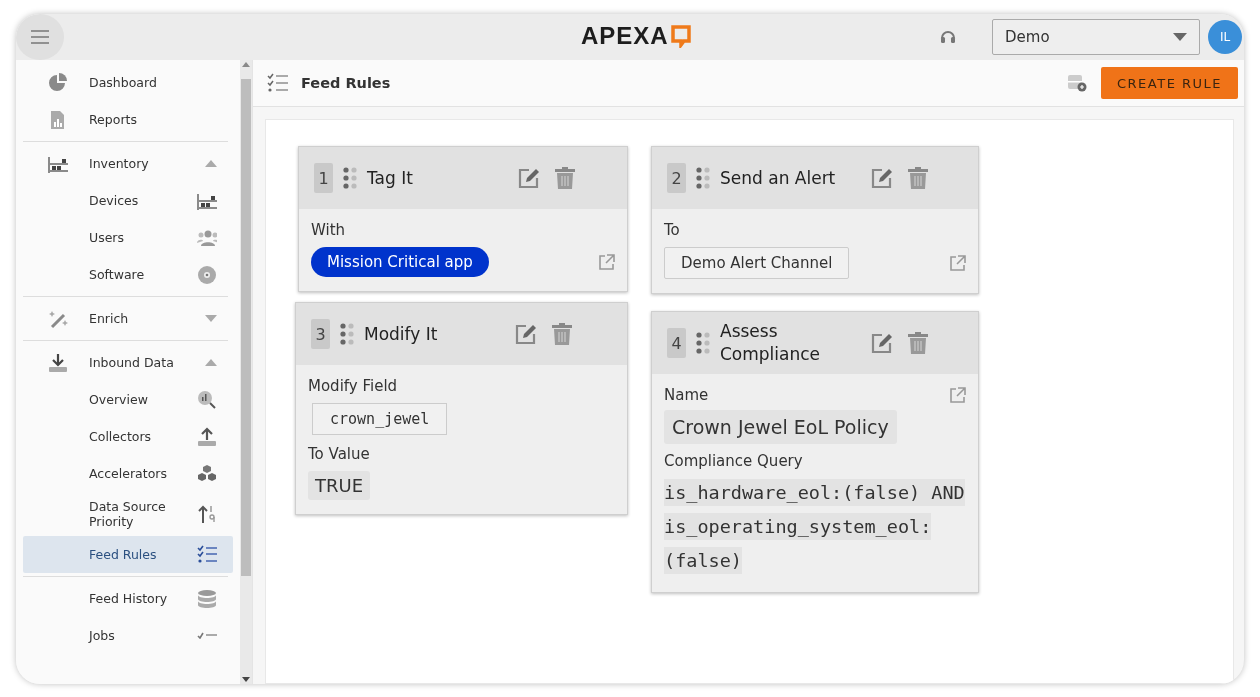 This screenshot has width=1260, height=697. I want to click on database-add-icon, so click(1077, 83).